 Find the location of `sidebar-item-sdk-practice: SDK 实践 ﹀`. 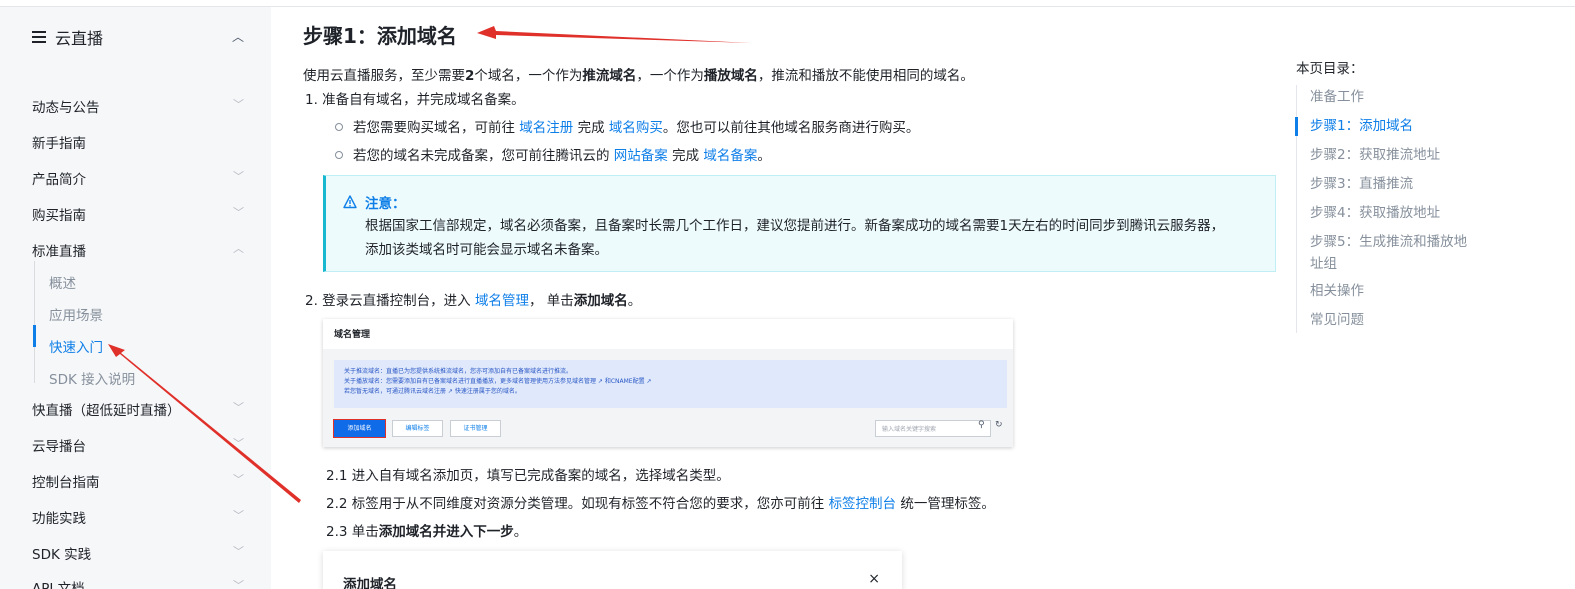

sidebar-item-sdk-practice: SDK 实践 ﹀ is located at coordinates (138, 553).